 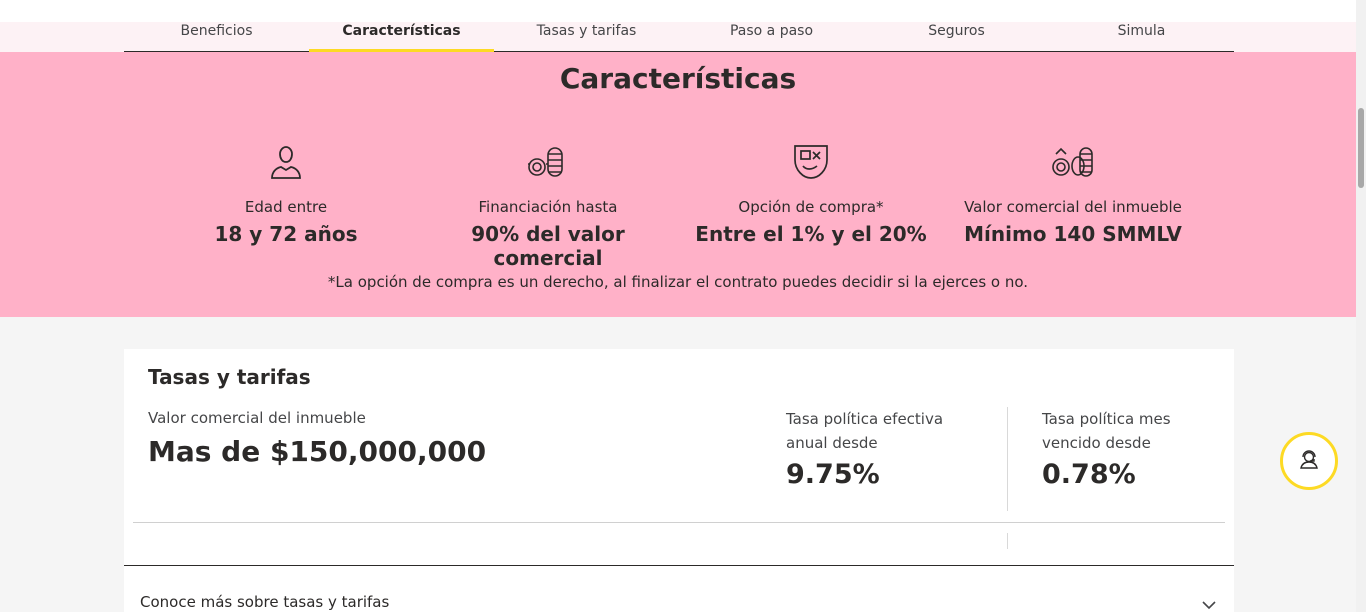 I want to click on valor-comercial-value: Mas de $150,000,000, so click(x=317, y=451).